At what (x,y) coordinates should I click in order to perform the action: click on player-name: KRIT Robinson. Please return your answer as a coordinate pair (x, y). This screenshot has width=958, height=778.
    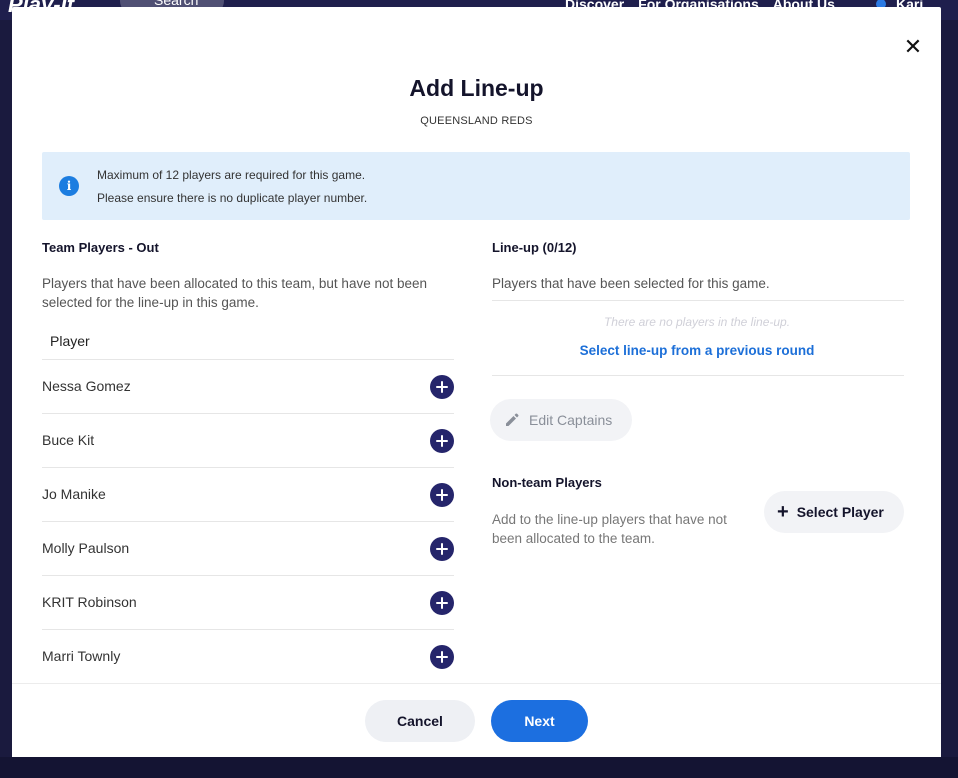
    Looking at the image, I should click on (89, 602).